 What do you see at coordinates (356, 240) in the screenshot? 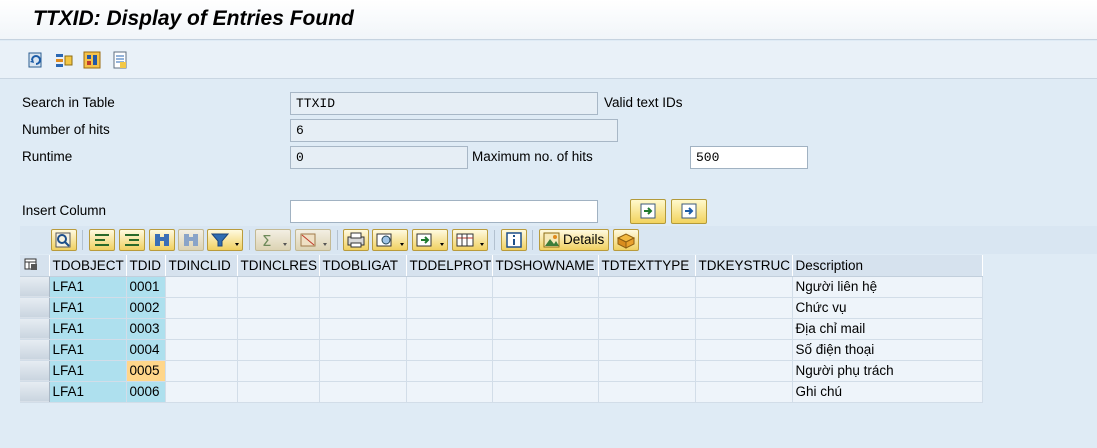
I see `print-preview-button` at bounding box center [356, 240].